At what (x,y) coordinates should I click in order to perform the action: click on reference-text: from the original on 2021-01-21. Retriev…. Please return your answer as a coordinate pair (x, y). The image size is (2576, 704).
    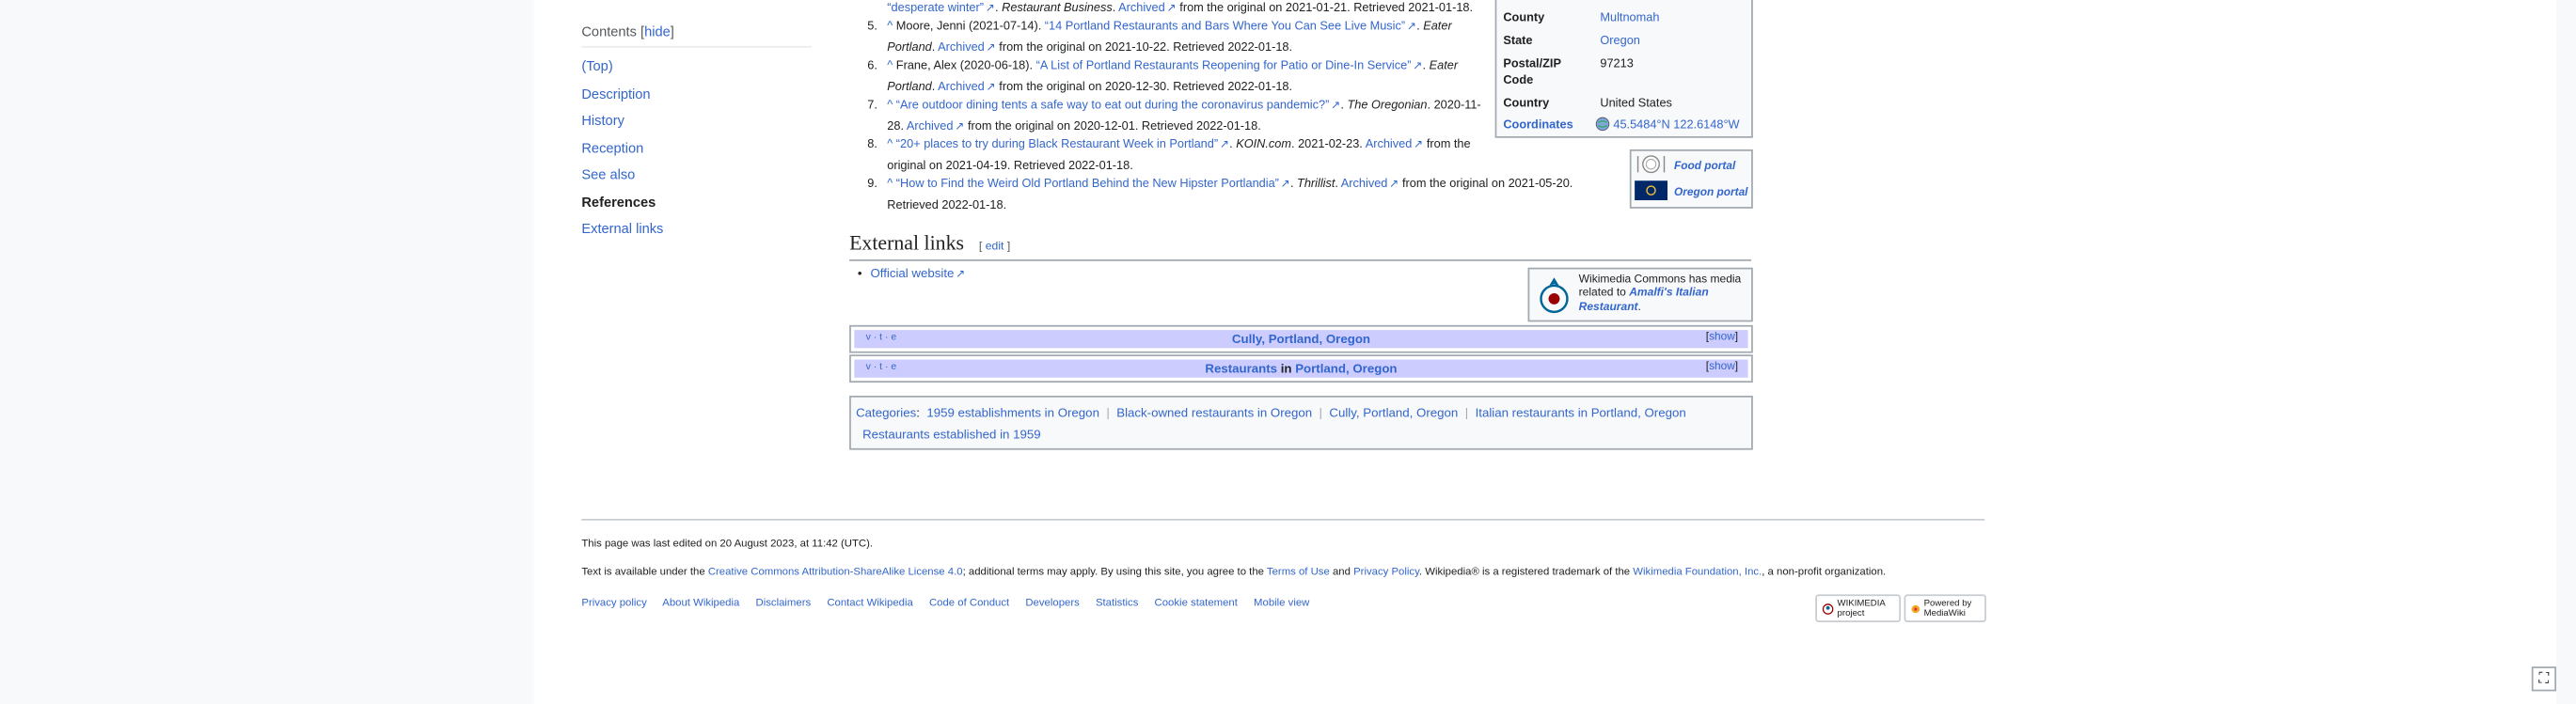
    Looking at the image, I should click on (1325, 7).